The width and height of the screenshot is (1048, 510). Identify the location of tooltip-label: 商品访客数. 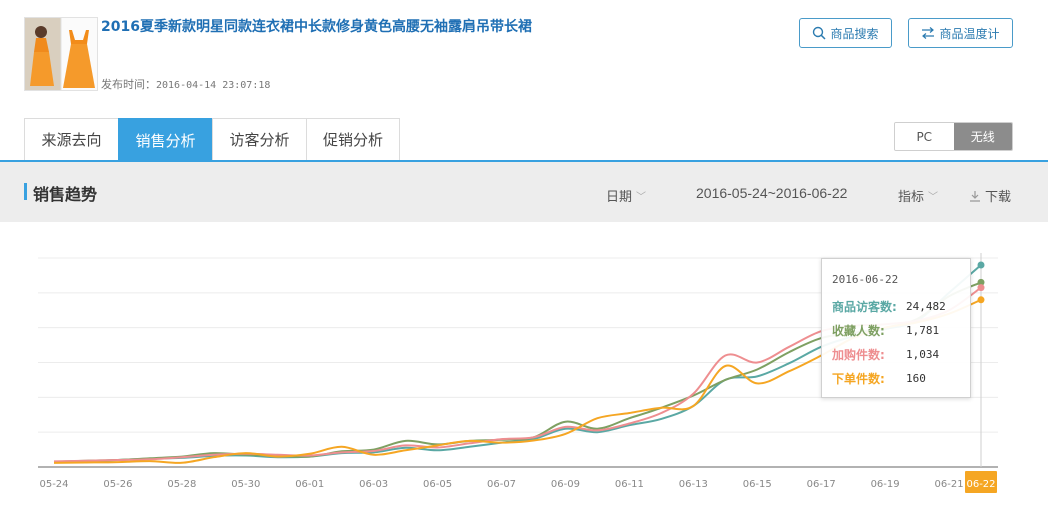
(862, 306).